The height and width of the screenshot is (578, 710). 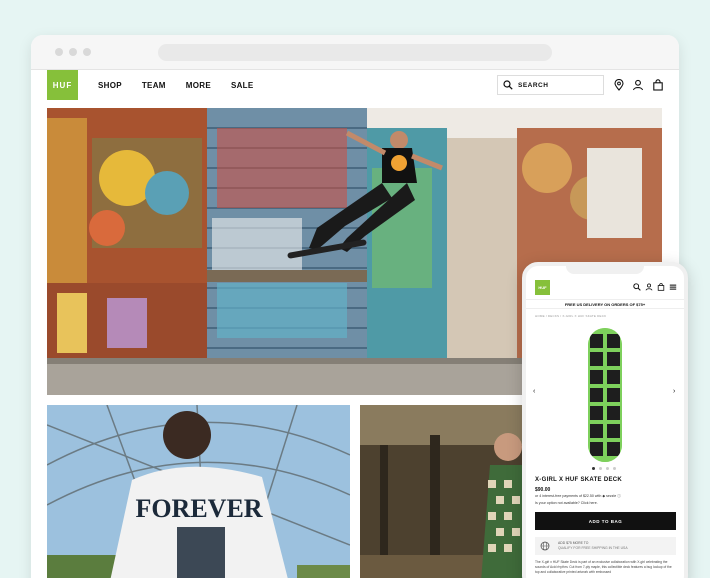 What do you see at coordinates (579, 480) in the screenshot?
I see `product-title: X-GIRL X HUF SKATE DECK` at bounding box center [579, 480].